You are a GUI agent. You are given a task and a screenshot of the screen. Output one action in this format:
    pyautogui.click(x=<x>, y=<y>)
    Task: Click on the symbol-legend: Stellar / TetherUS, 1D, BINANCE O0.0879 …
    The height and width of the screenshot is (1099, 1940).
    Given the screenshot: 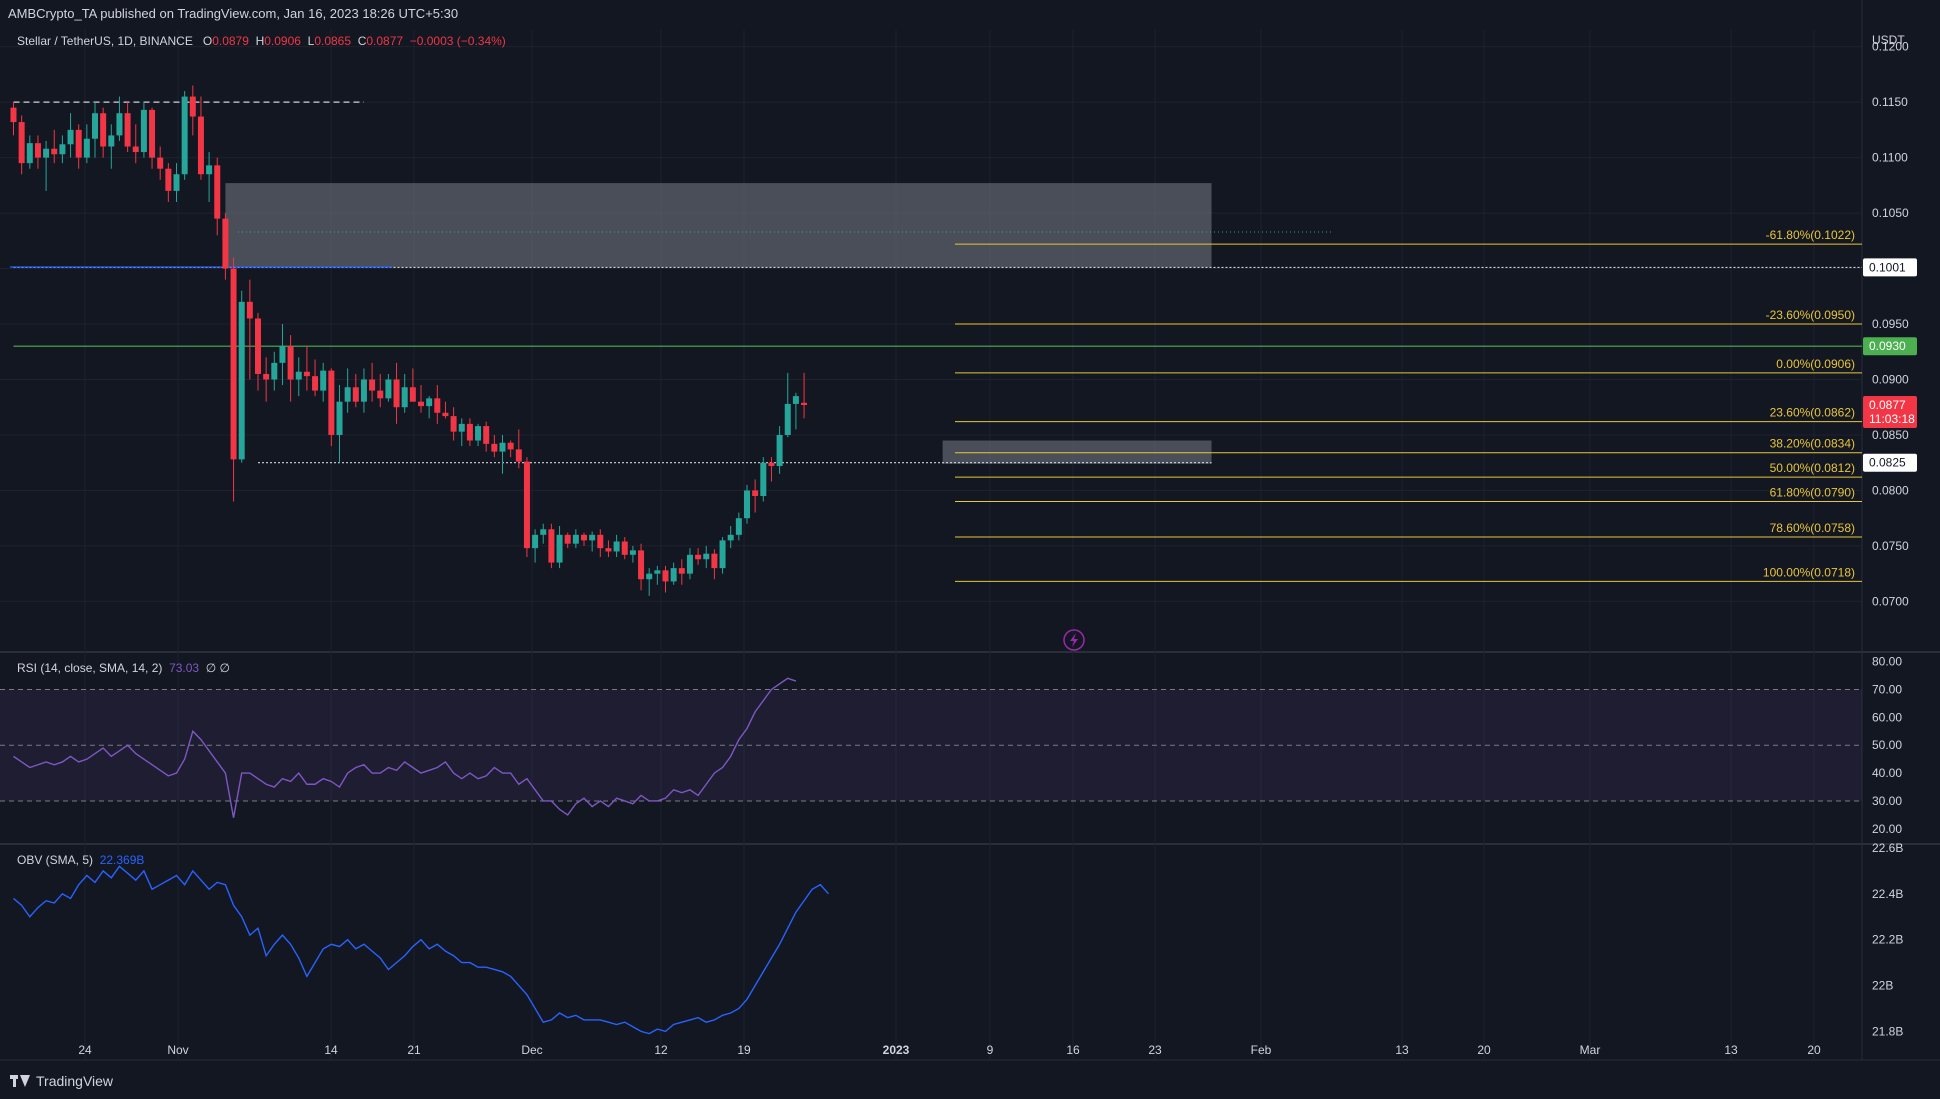 What is the action you would take?
    pyautogui.click(x=261, y=41)
    